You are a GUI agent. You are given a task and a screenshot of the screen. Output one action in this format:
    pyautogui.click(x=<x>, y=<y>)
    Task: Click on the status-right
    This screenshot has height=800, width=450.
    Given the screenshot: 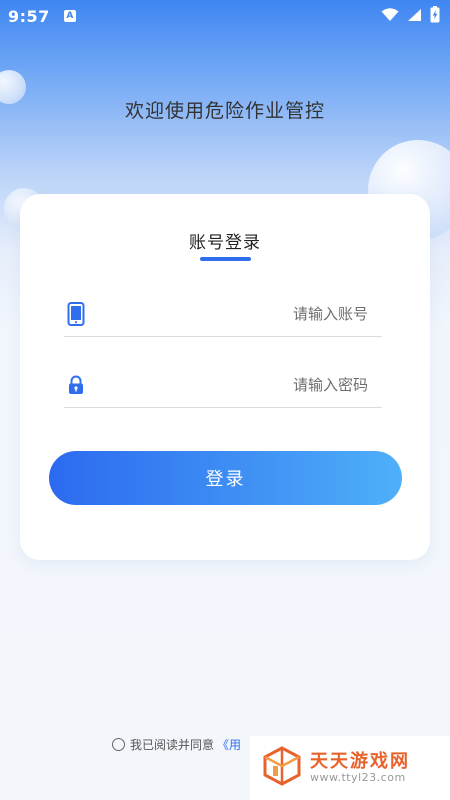 What is the action you would take?
    pyautogui.click(x=410, y=16)
    